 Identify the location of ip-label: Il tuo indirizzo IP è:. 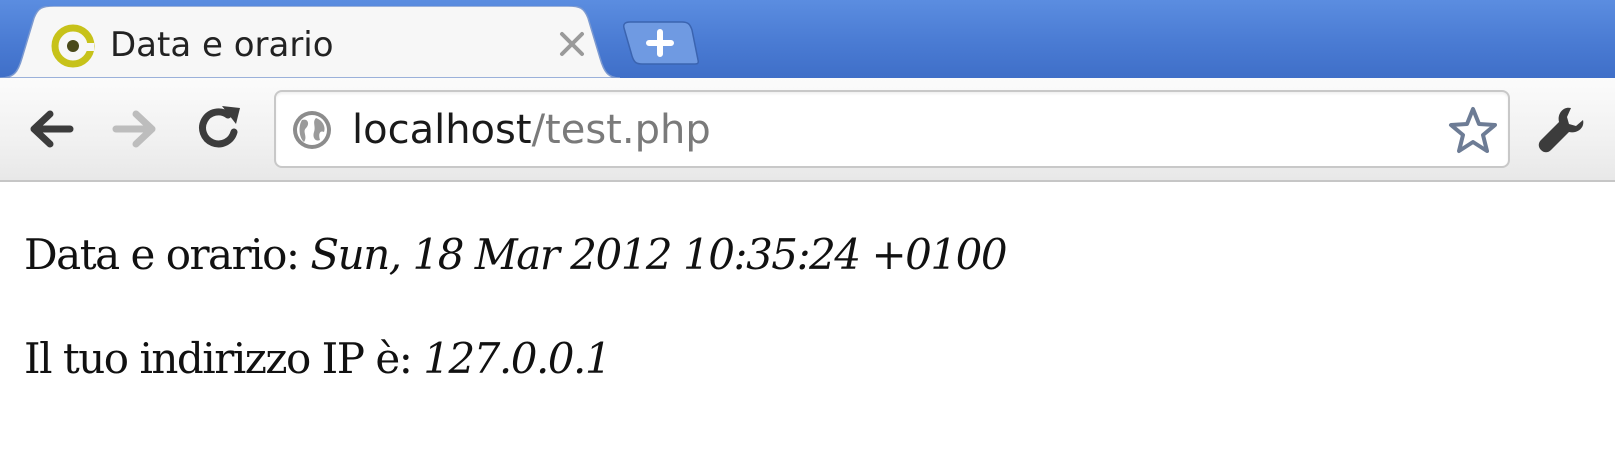
(218, 358).